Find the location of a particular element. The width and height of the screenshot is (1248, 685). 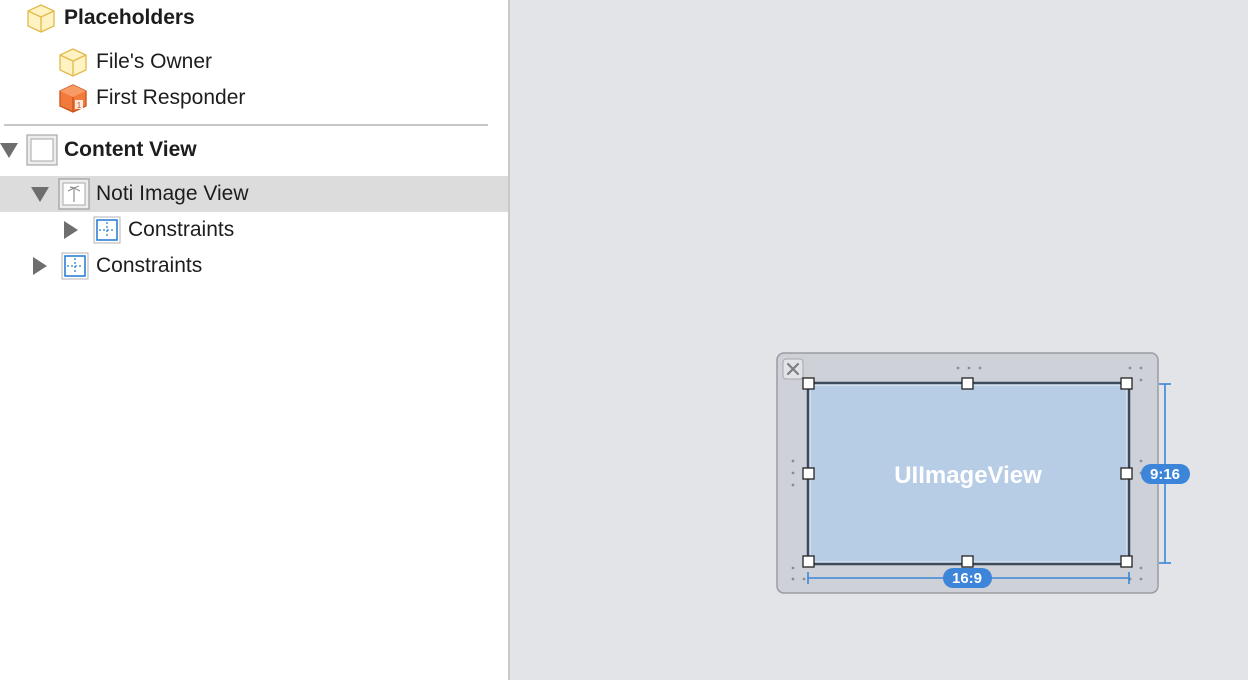

handle-top-left is located at coordinates (808, 383).